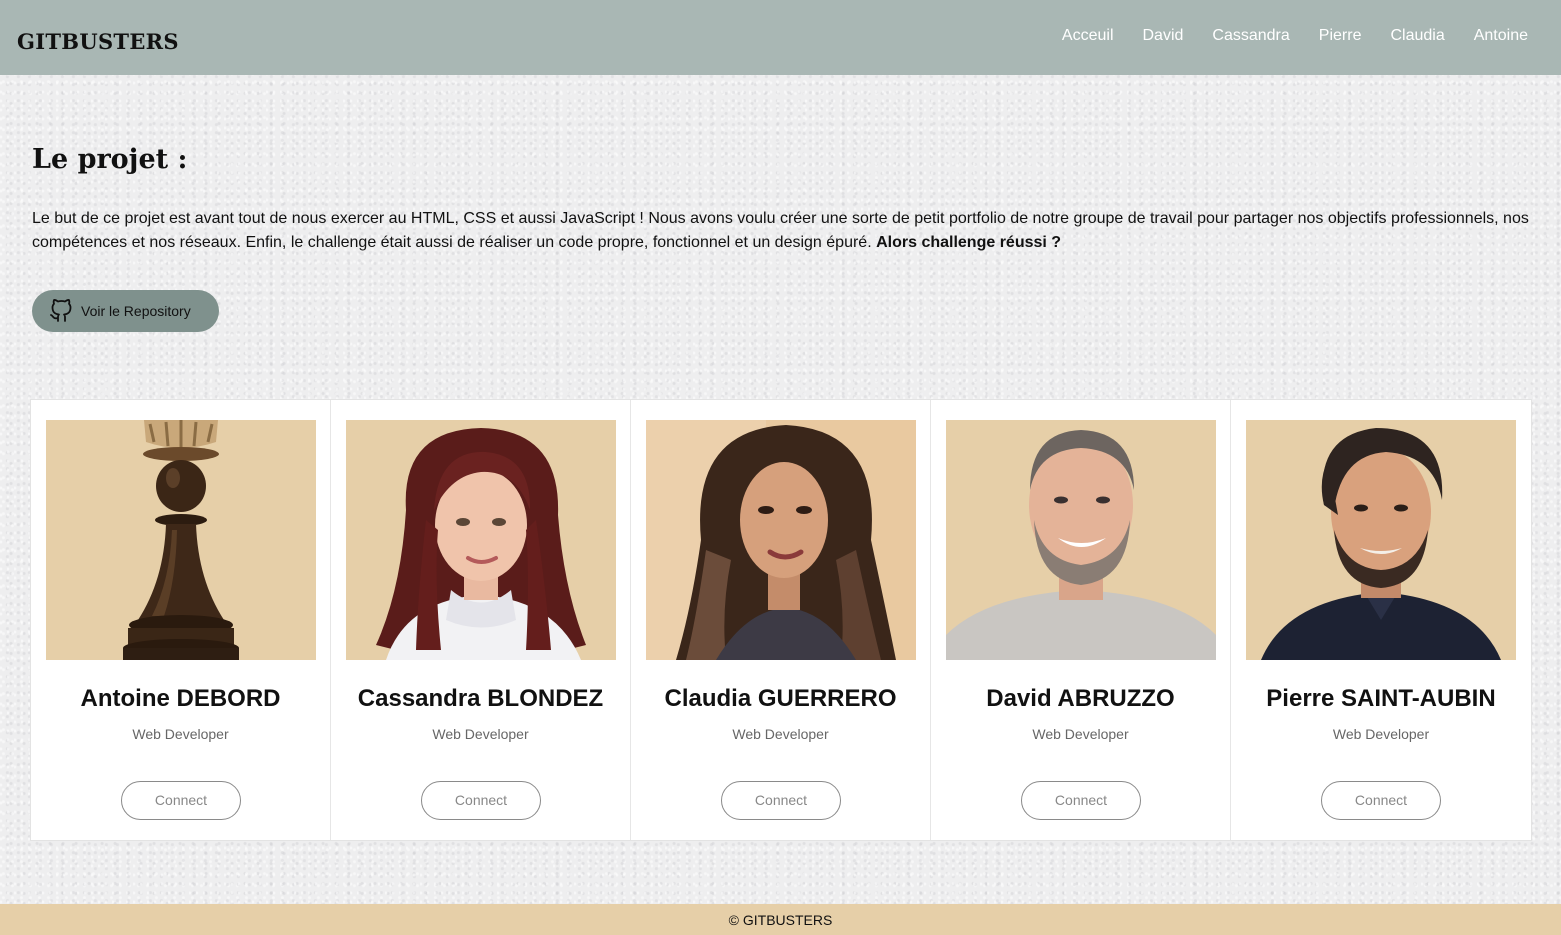 This screenshot has width=1561, height=935. Describe the element at coordinates (781, 800) in the screenshot. I see `connect-button-claudia: Connect` at that location.